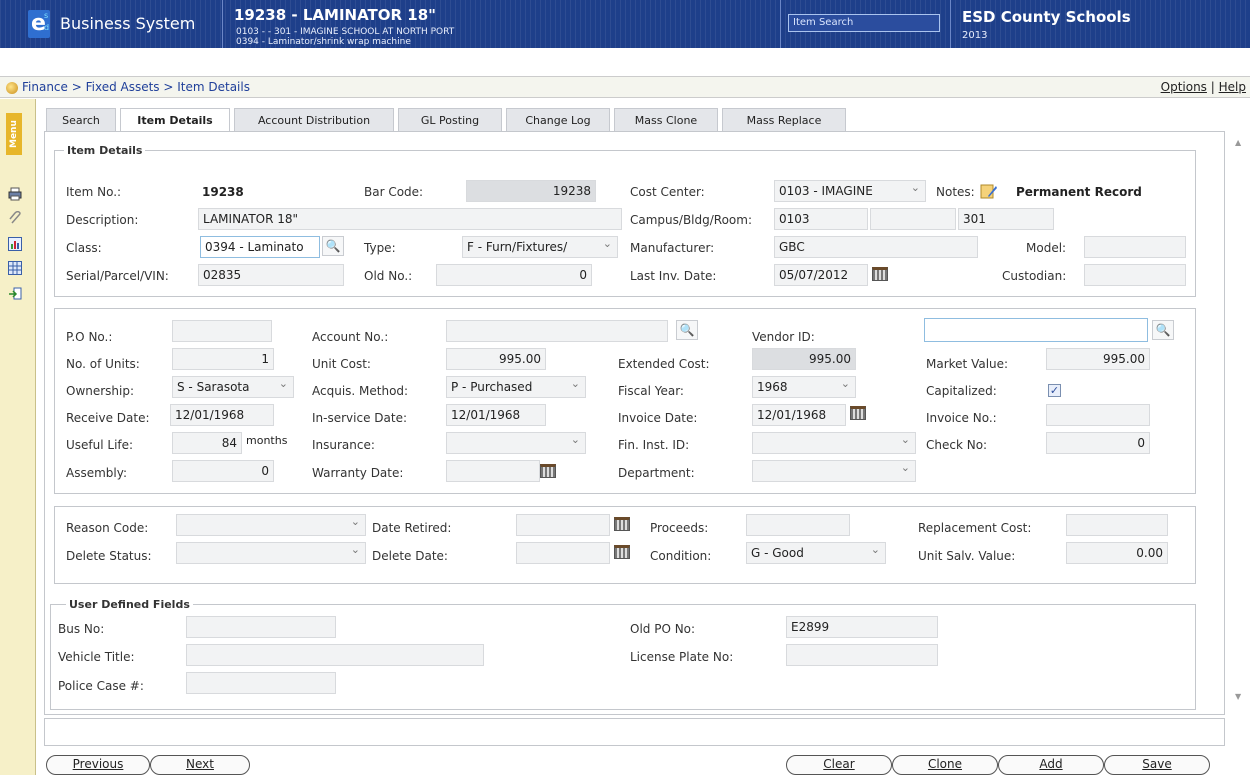 This screenshot has width=1250, height=775. What do you see at coordinates (687, 330) in the screenshot?
I see `account-search-icon: 🔍` at bounding box center [687, 330].